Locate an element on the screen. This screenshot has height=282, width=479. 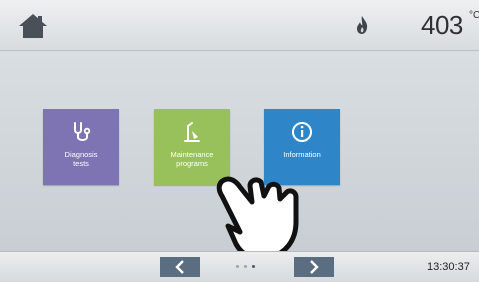
home-button is located at coordinates (33, 26).